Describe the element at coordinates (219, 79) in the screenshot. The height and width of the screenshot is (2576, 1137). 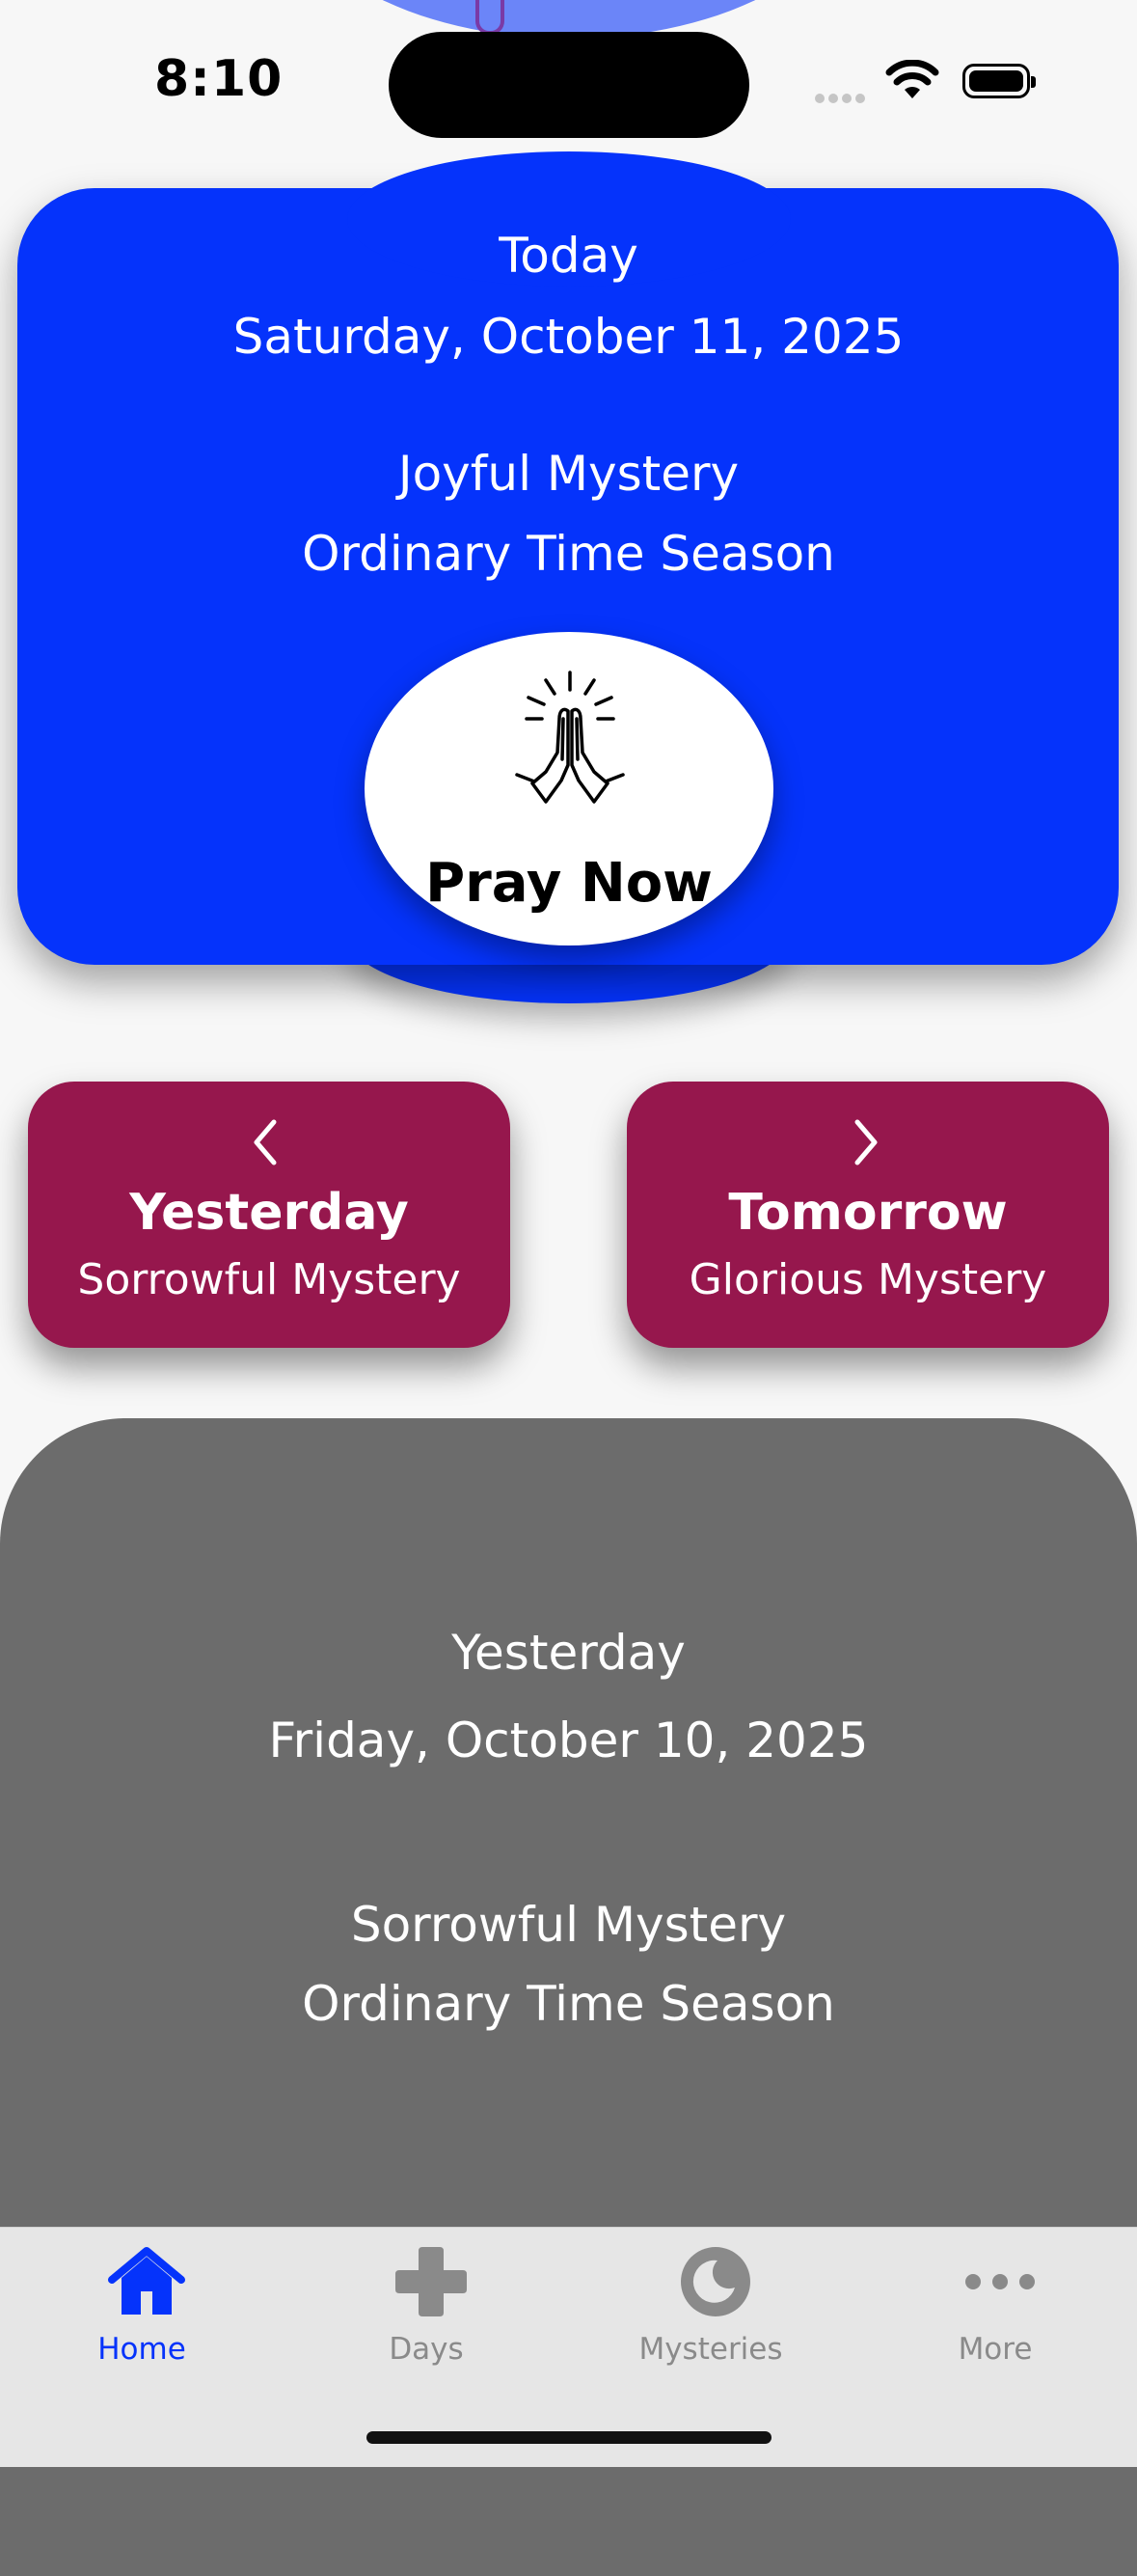
I see `status-time: 8:10` at that location.